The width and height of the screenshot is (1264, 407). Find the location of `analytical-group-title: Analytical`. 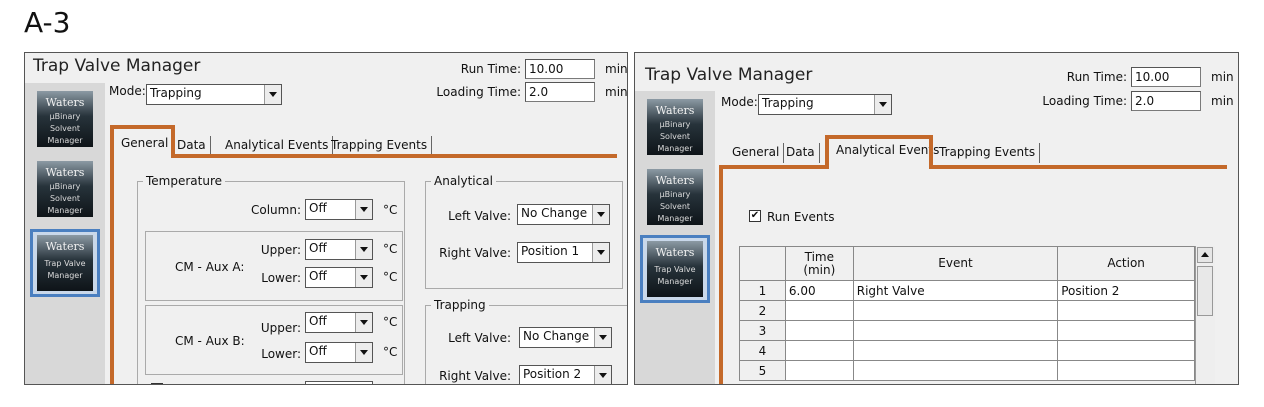

analytical-group-title: Analytical is located at coordinates (463, 181).